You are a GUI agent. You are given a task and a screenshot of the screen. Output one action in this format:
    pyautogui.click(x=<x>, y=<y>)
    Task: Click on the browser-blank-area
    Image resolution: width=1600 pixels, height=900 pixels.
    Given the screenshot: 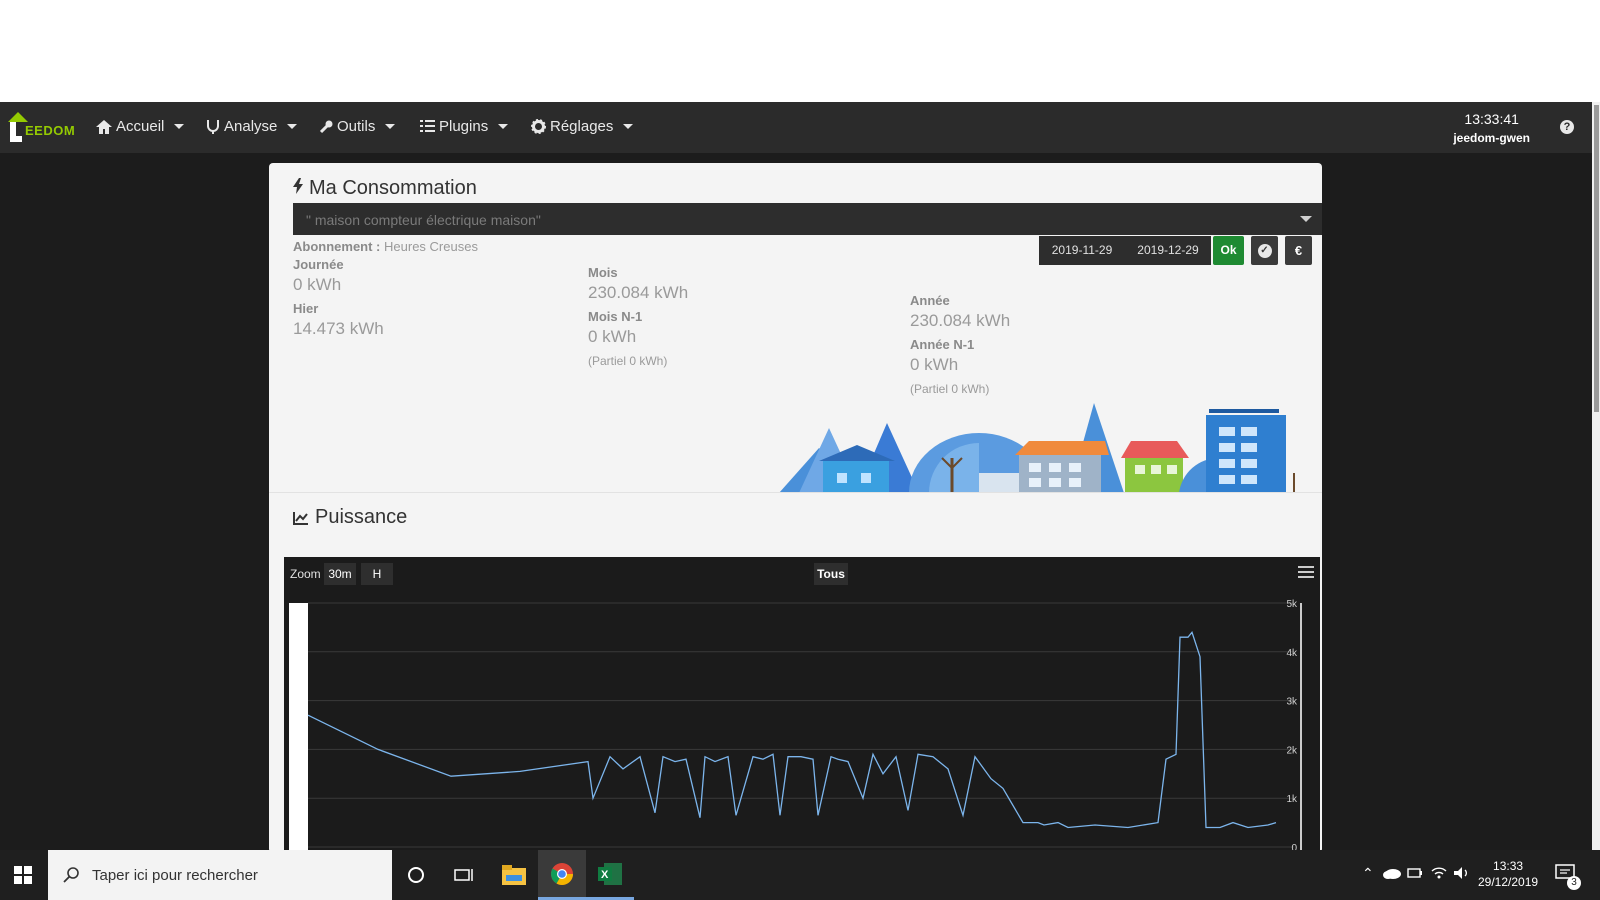 What is the action you would take?
    pyautogui.click(x=800, y=51)
    